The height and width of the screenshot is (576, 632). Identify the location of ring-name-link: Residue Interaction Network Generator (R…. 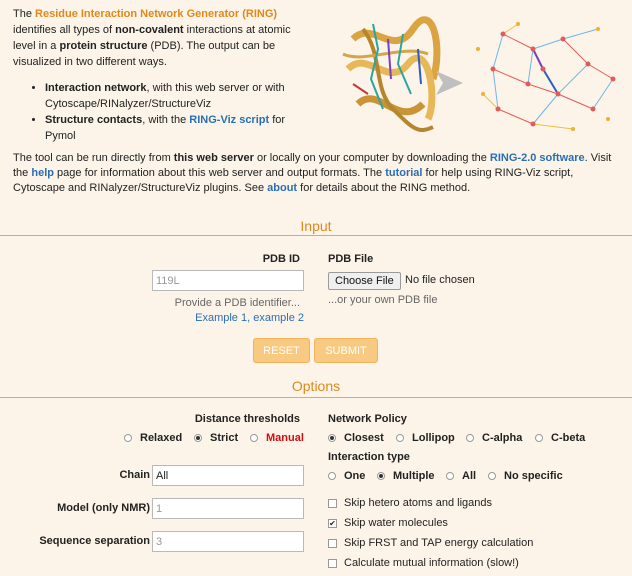
(156, 14).